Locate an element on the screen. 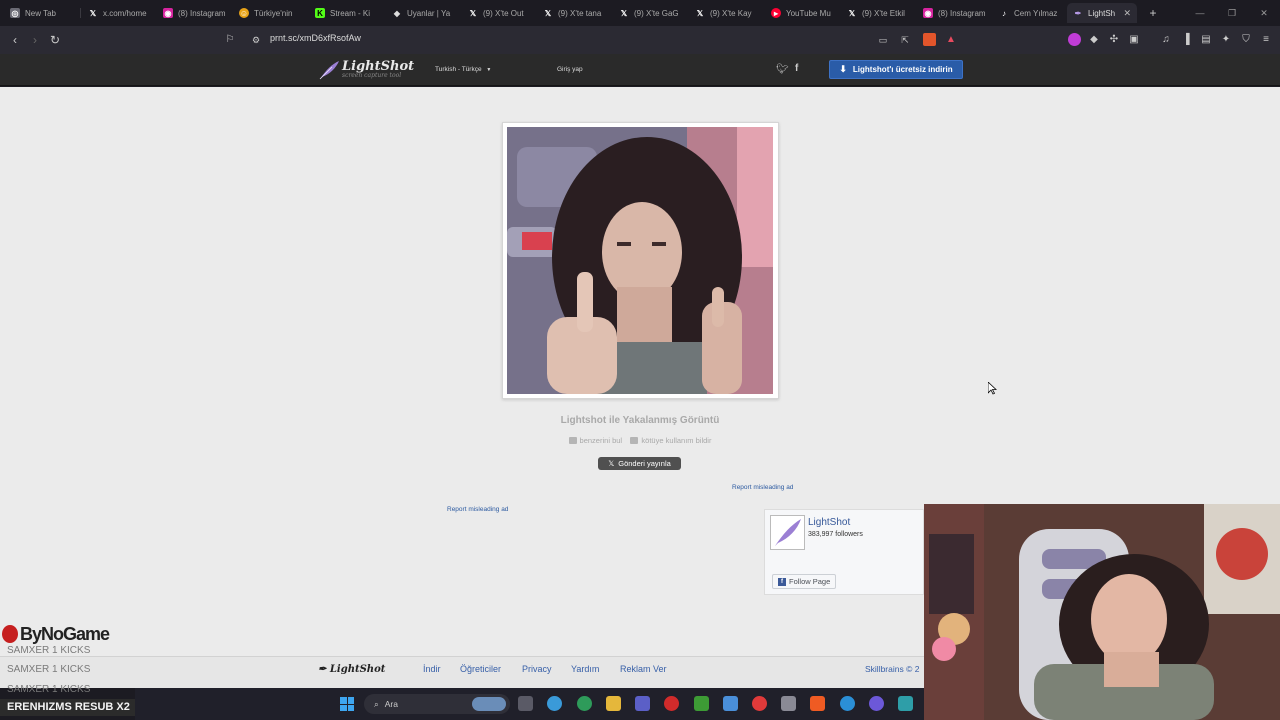  tab-separator is located at coordinates (80, 13).